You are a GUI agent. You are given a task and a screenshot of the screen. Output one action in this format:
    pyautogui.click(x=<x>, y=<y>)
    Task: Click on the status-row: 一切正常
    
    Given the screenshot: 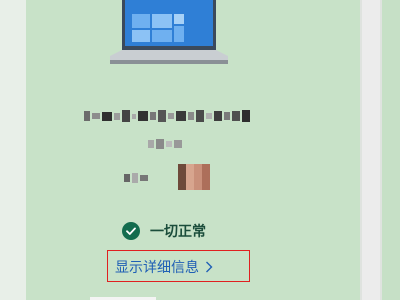 What is the action you would take?
    pyautogui.click(x=164, y=231)
    